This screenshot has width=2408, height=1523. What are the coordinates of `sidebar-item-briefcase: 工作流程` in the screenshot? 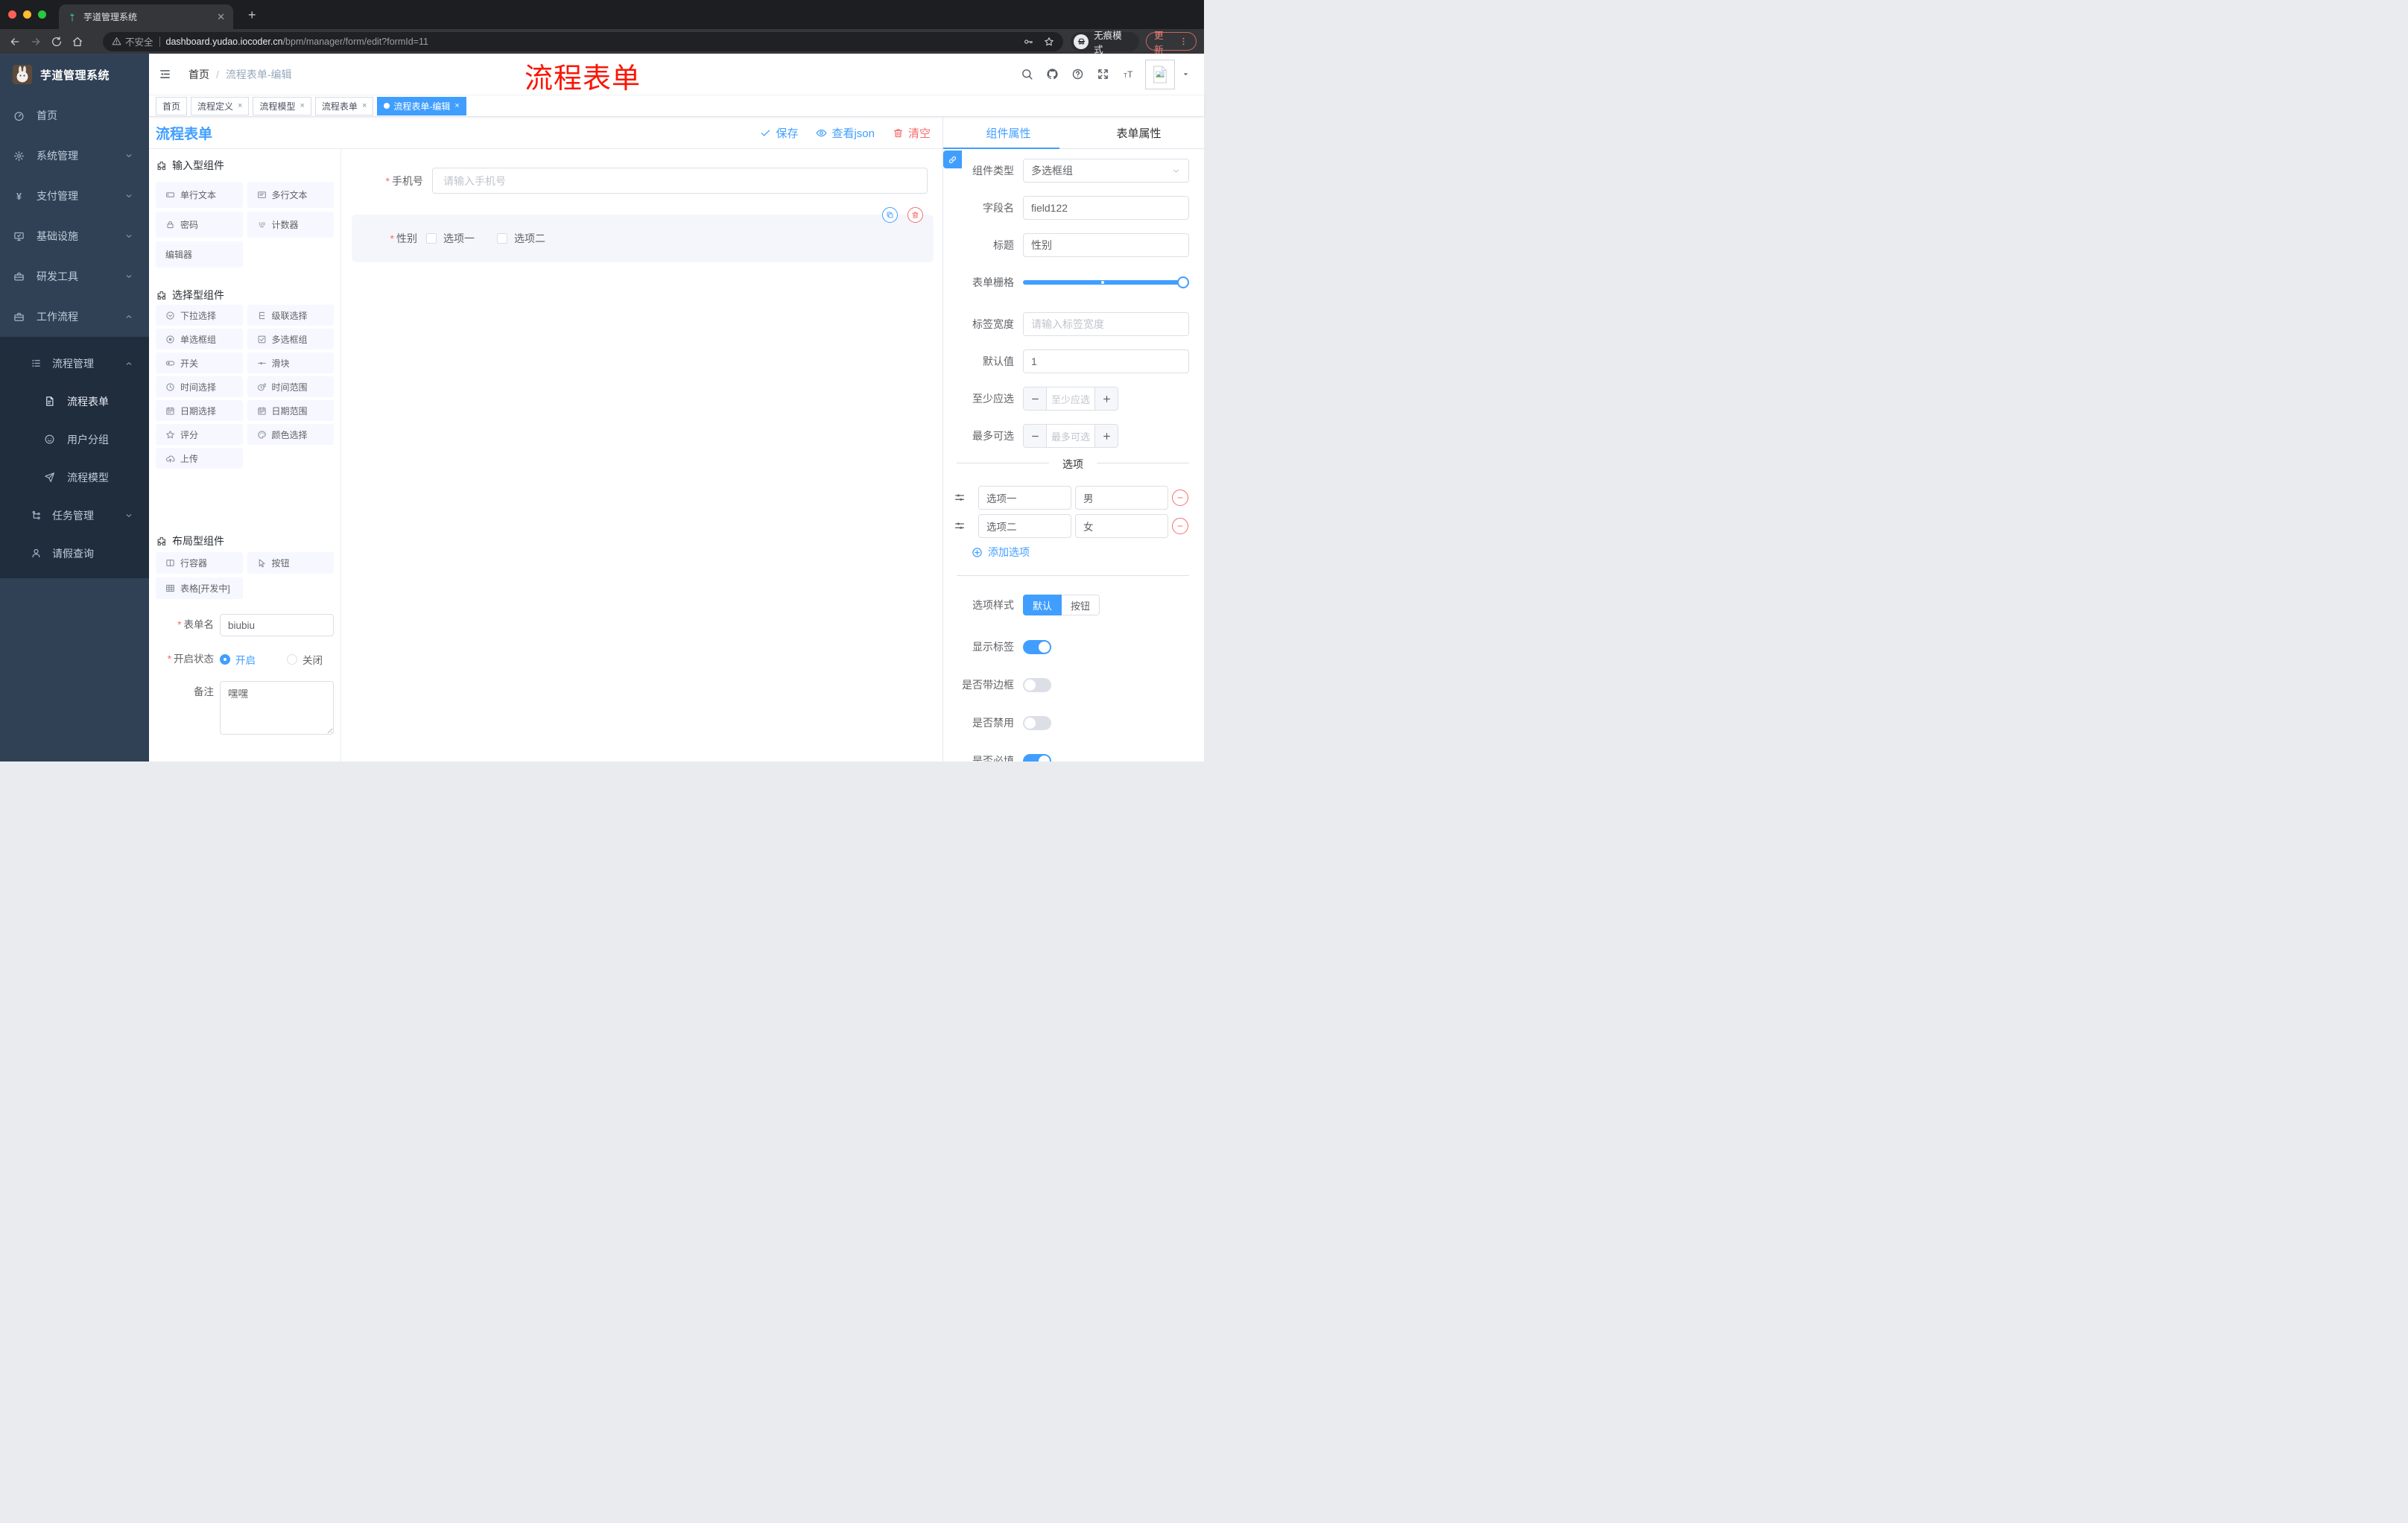 It's located at (74, 317).